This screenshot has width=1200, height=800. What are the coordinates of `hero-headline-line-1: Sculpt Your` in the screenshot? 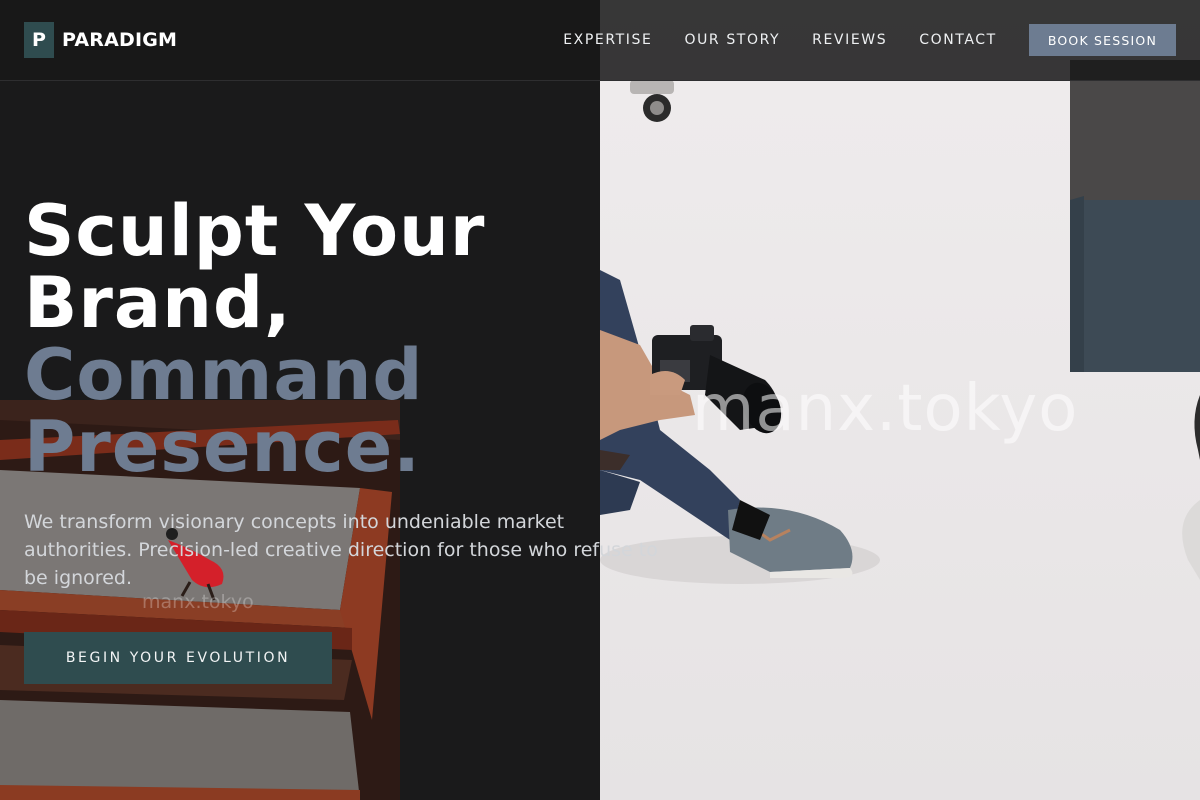 It's located at (255, 231).